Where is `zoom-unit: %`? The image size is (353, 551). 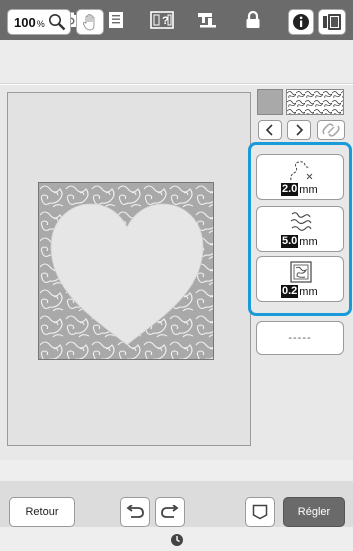 zoom-unit: % is located at coordinates (40, 23).